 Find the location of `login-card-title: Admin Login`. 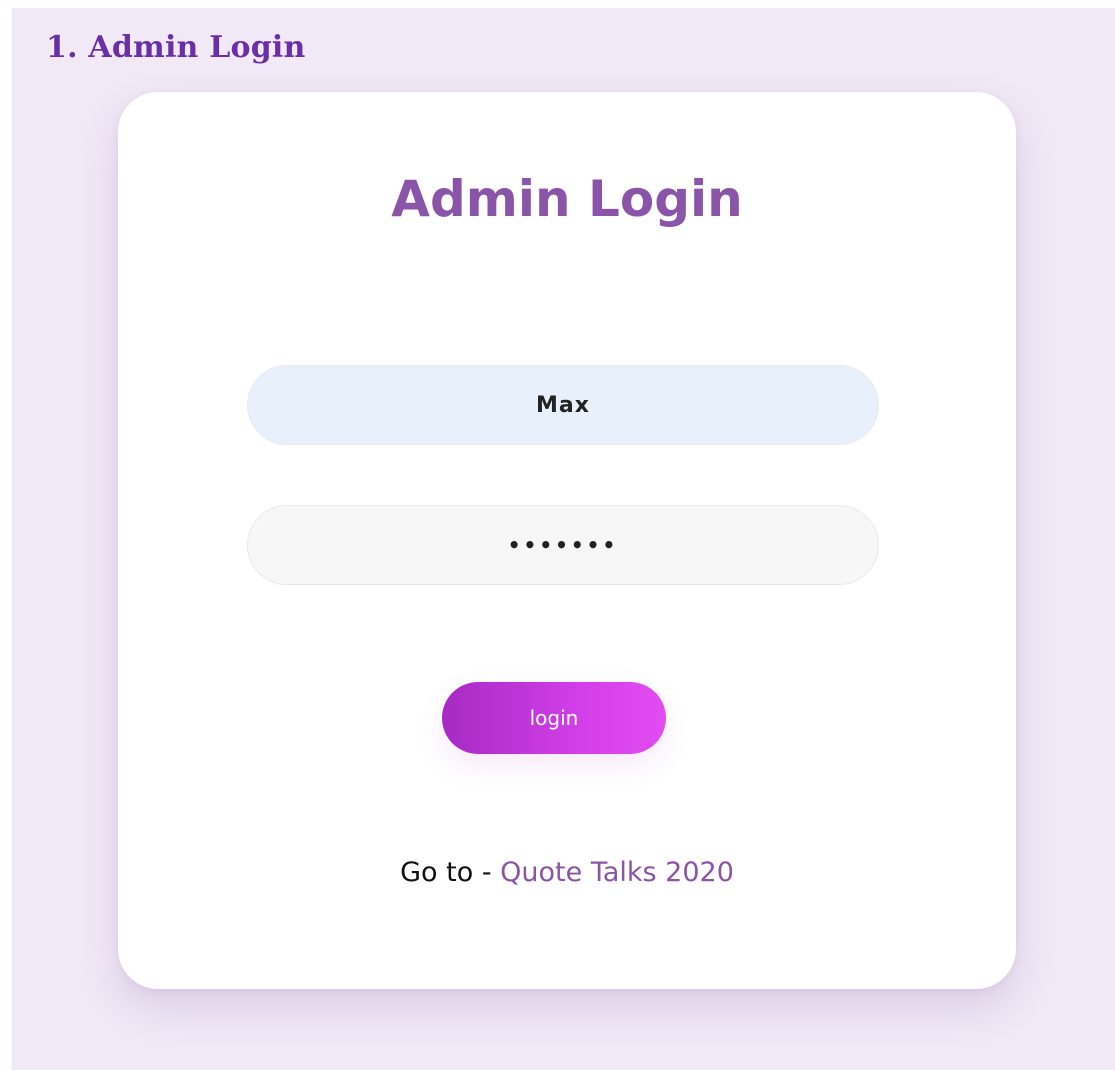

login-card-title: Admin Login is located at coordinates (567, 199).